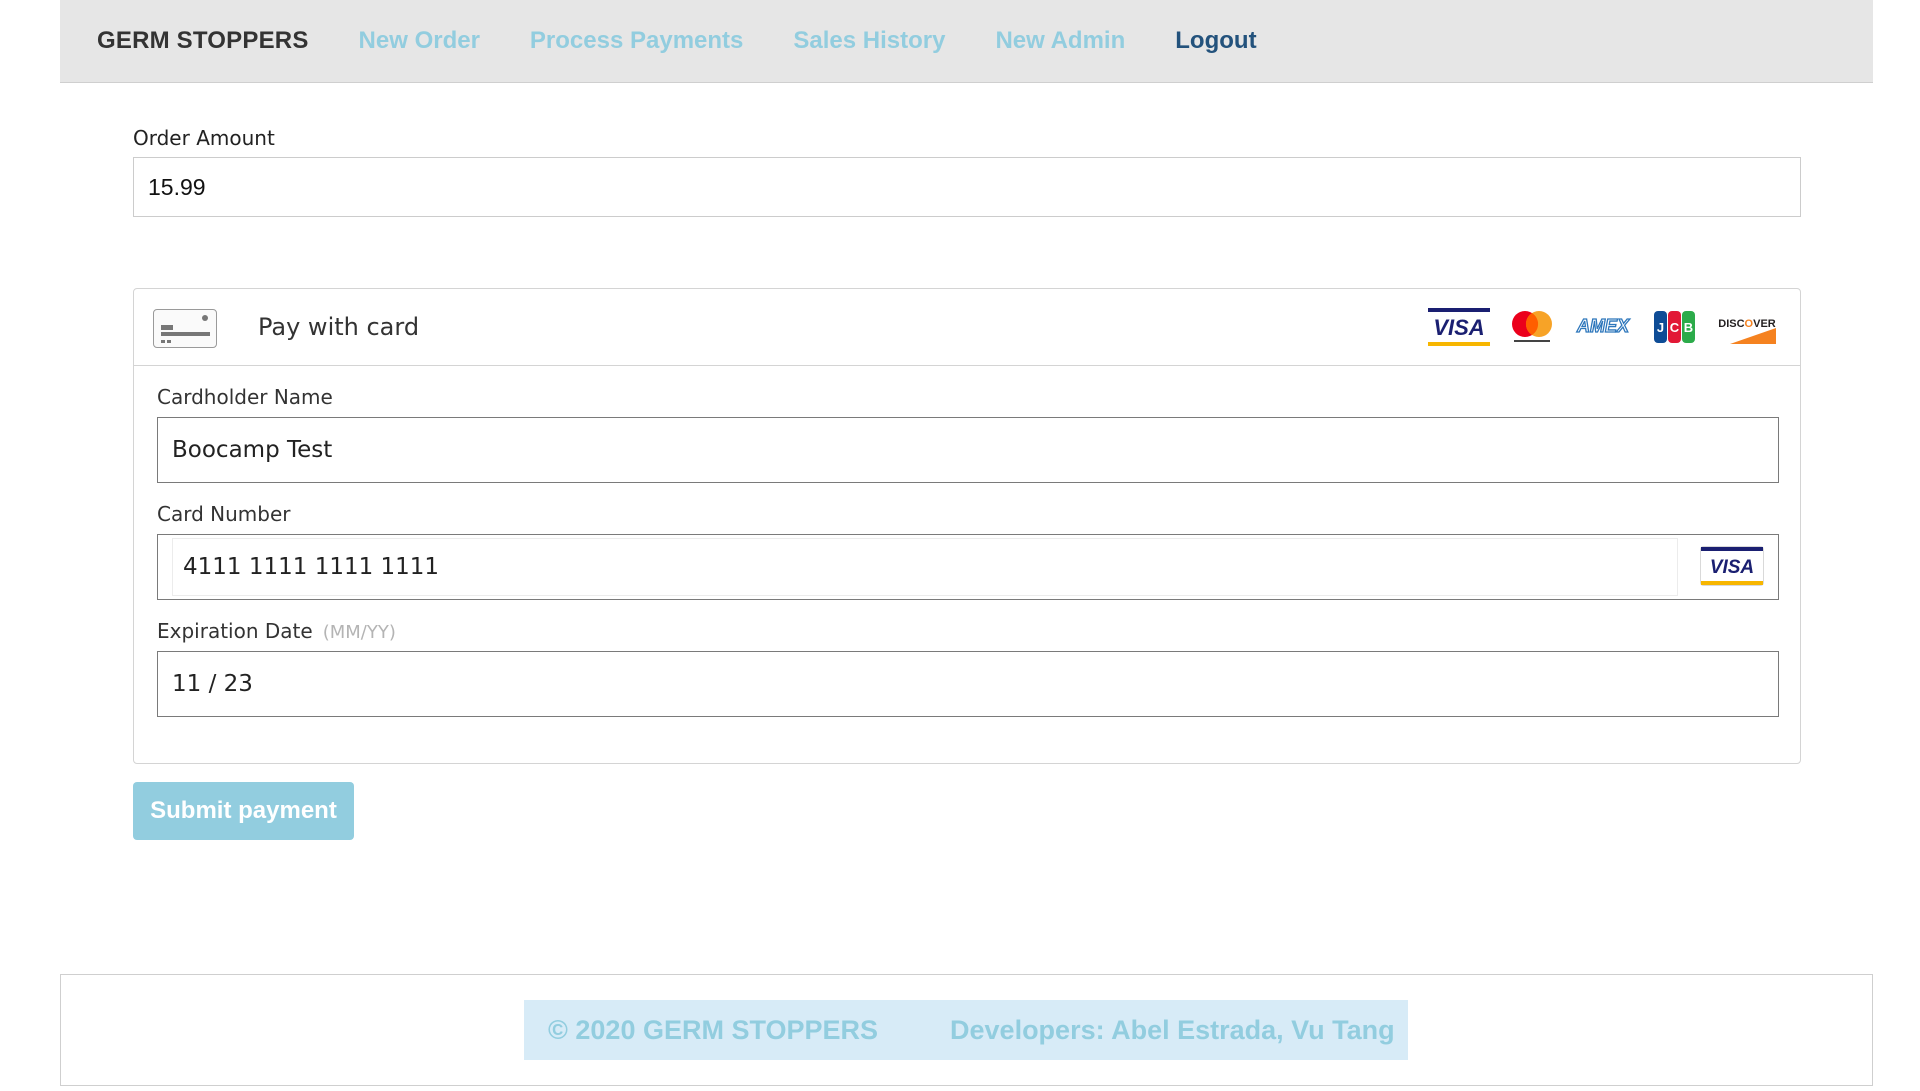 The image size is (1920, 1091). What do you see at coordinates (252, 450) in the screenshot?
I see `cardholder-name-value: Boocamp Test` at bounding box center [252, 450].